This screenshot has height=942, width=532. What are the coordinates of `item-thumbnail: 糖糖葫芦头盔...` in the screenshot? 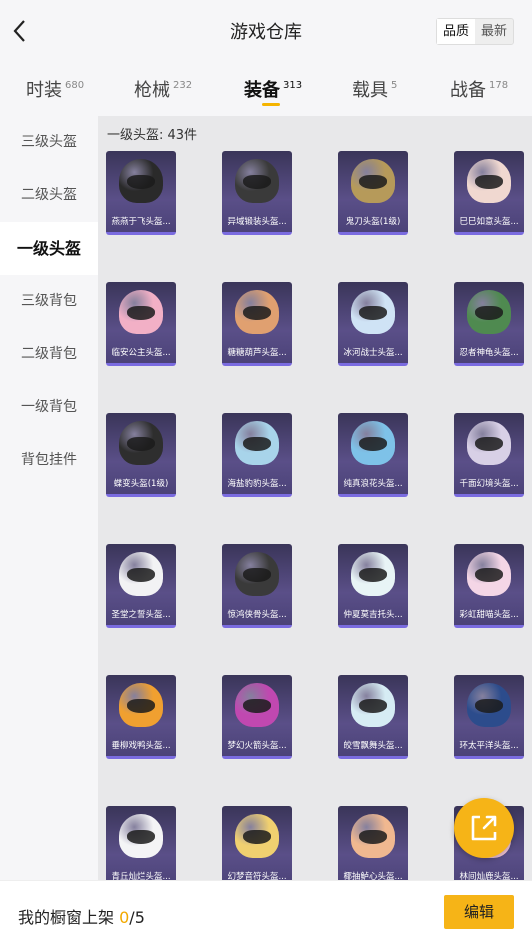 It's located at (257, 324).